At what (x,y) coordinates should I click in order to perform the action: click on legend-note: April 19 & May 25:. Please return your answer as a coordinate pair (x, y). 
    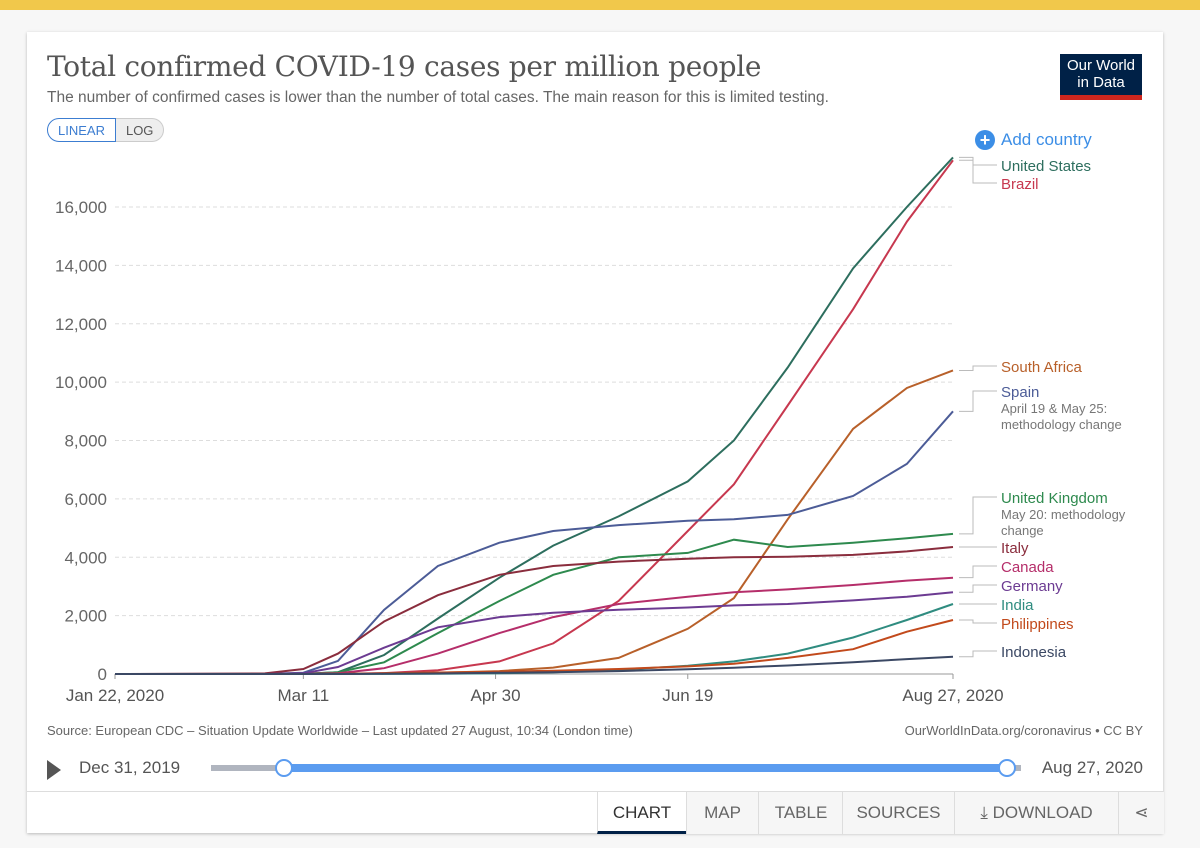
    Looking at the image, I should click on (1054, 408).